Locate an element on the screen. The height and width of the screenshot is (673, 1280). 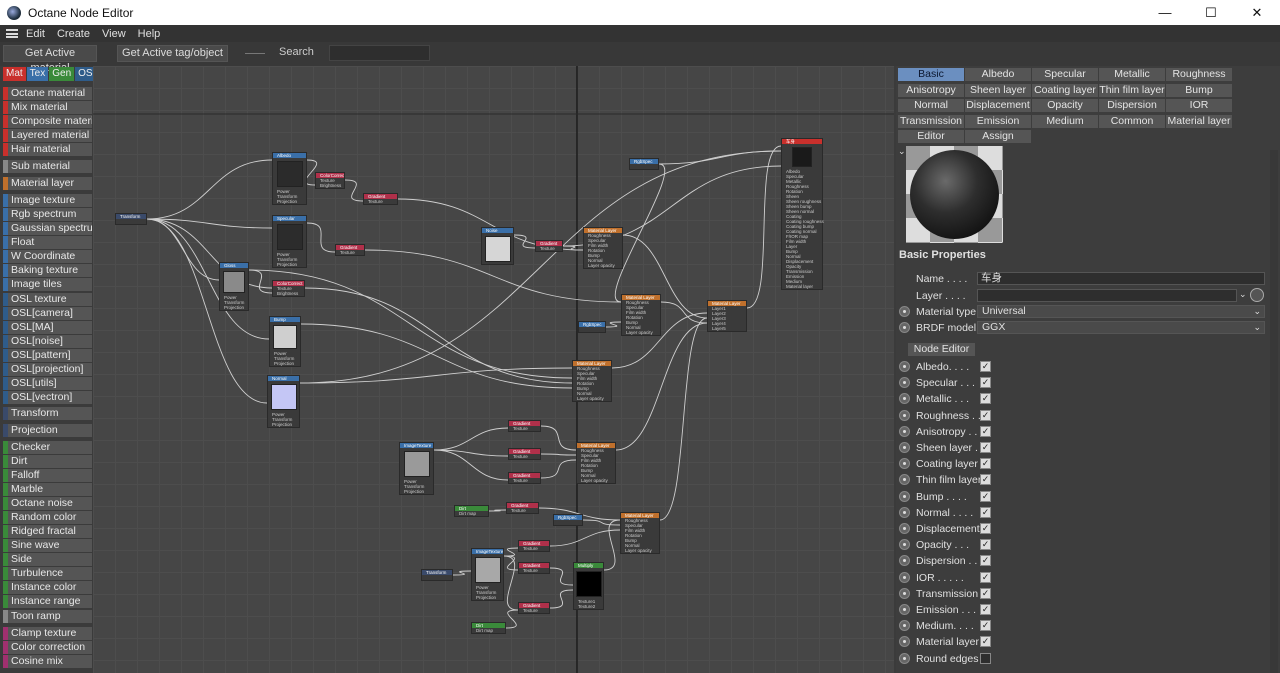
palette-item-marble: Marble is located at coordinates (47, 489).